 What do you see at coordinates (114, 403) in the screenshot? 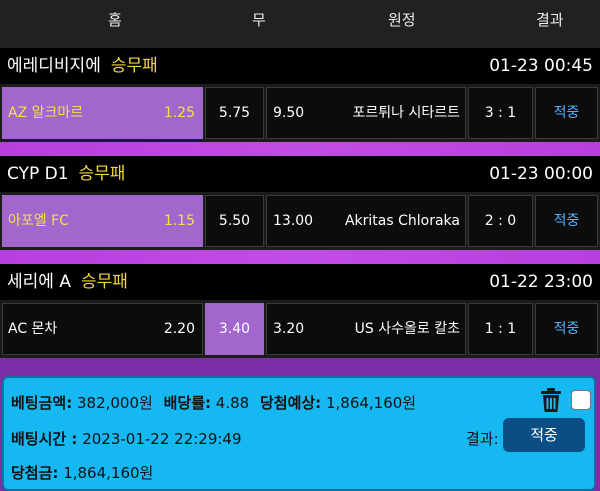
I see `bet-amount: 382,000원` at bounding box center [114, 403].